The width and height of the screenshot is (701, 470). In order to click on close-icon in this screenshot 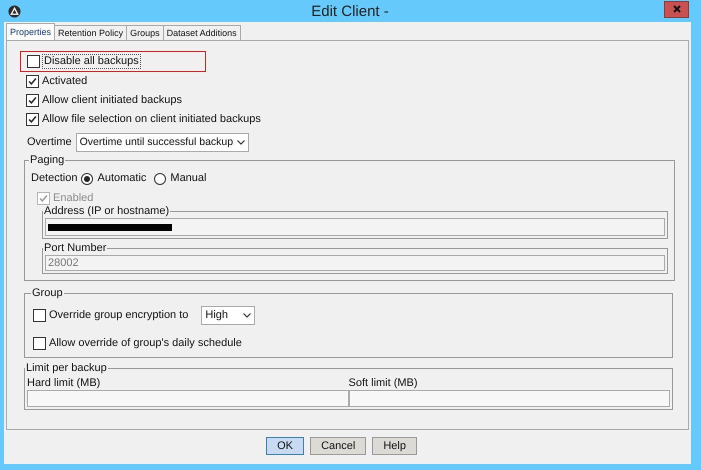, I will do `click(676, 9)`.